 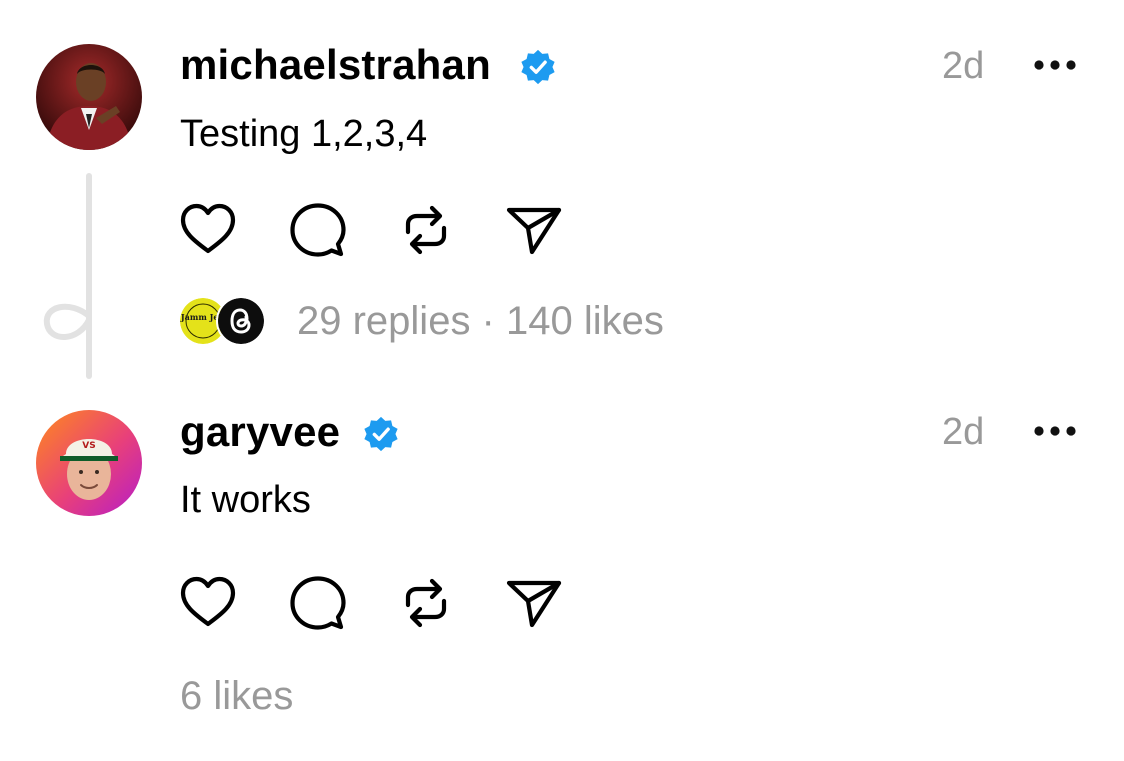 What do you see at coordinates (245, 500) in the screenshot?
I see `post-text: It works` at bounding box center [245, 500].